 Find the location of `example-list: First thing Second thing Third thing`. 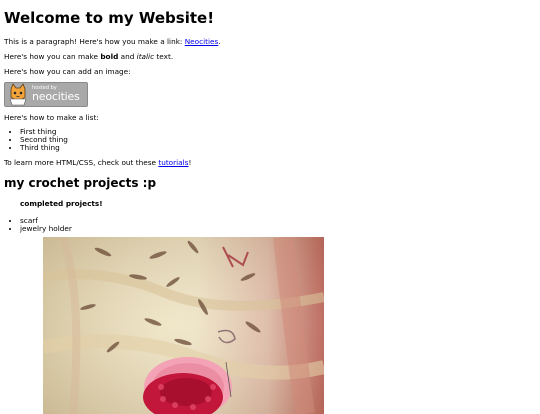

example-list: First thing Second thing Third thing is located at coordinates (270, 140).